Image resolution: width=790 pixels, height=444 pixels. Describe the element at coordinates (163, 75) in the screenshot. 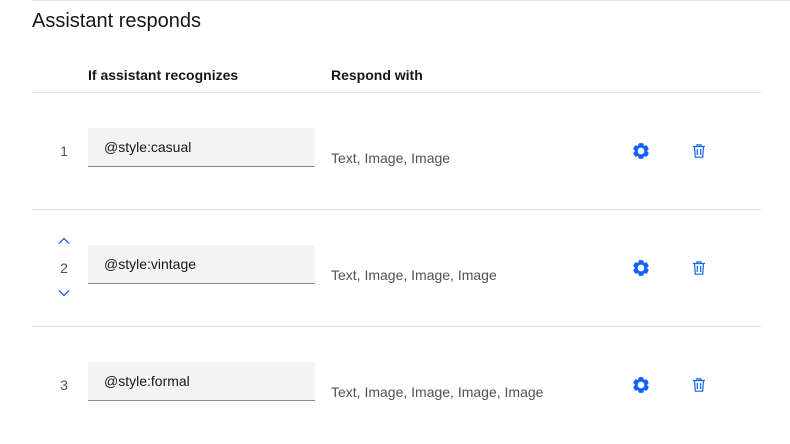

I see `condition-column-header: If assistant recognizes` at that location.